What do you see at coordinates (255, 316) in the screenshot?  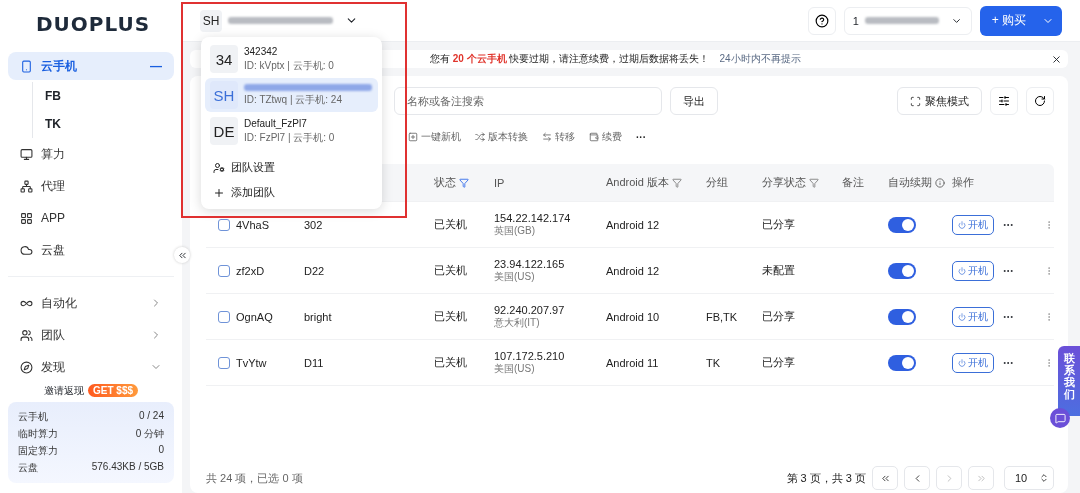 I see `table-cell-text: OgnAQ` at bounding box center [255, 316].